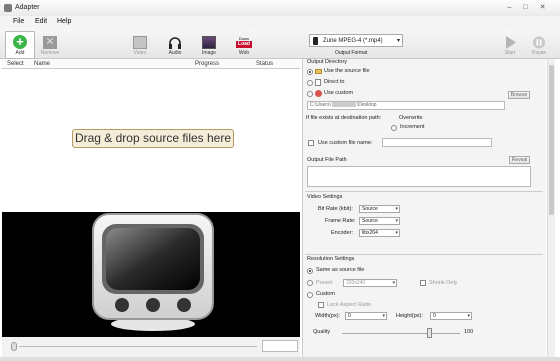  I want to click on output-path-suffix: \Desktop, so click(366, 105).